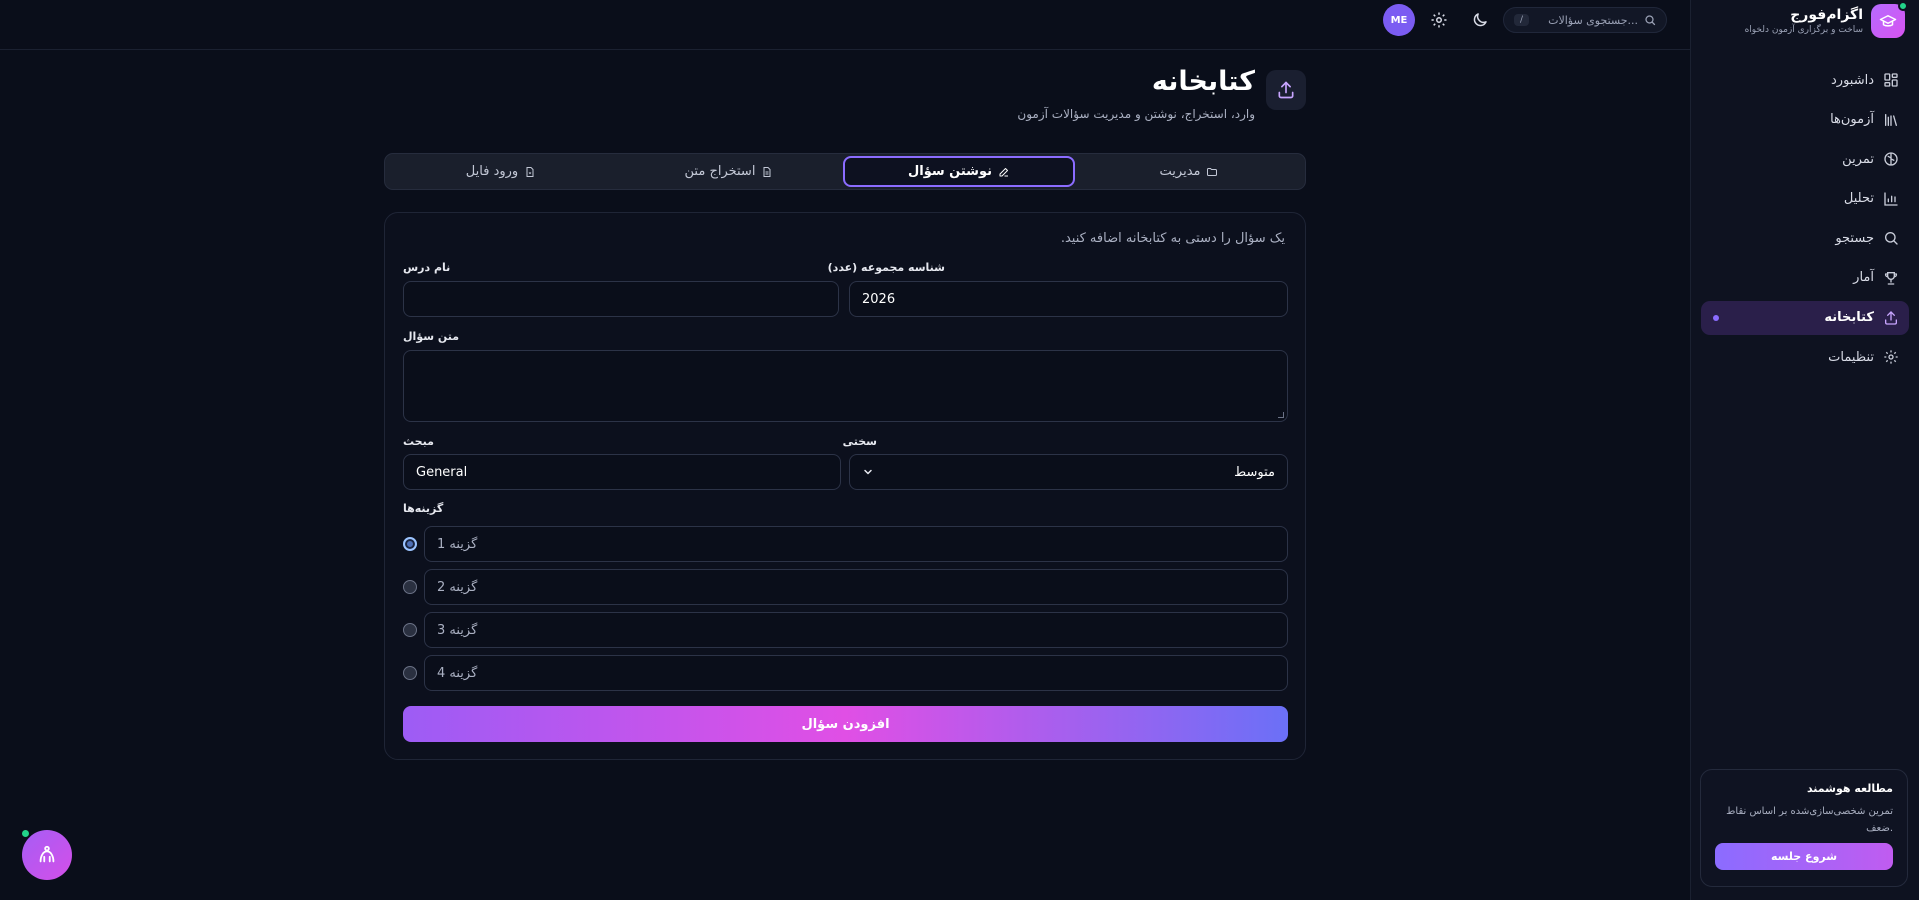  Describe the element at coordinates (622, 472) in the screenshot. I see `topic-field: General` at that location.